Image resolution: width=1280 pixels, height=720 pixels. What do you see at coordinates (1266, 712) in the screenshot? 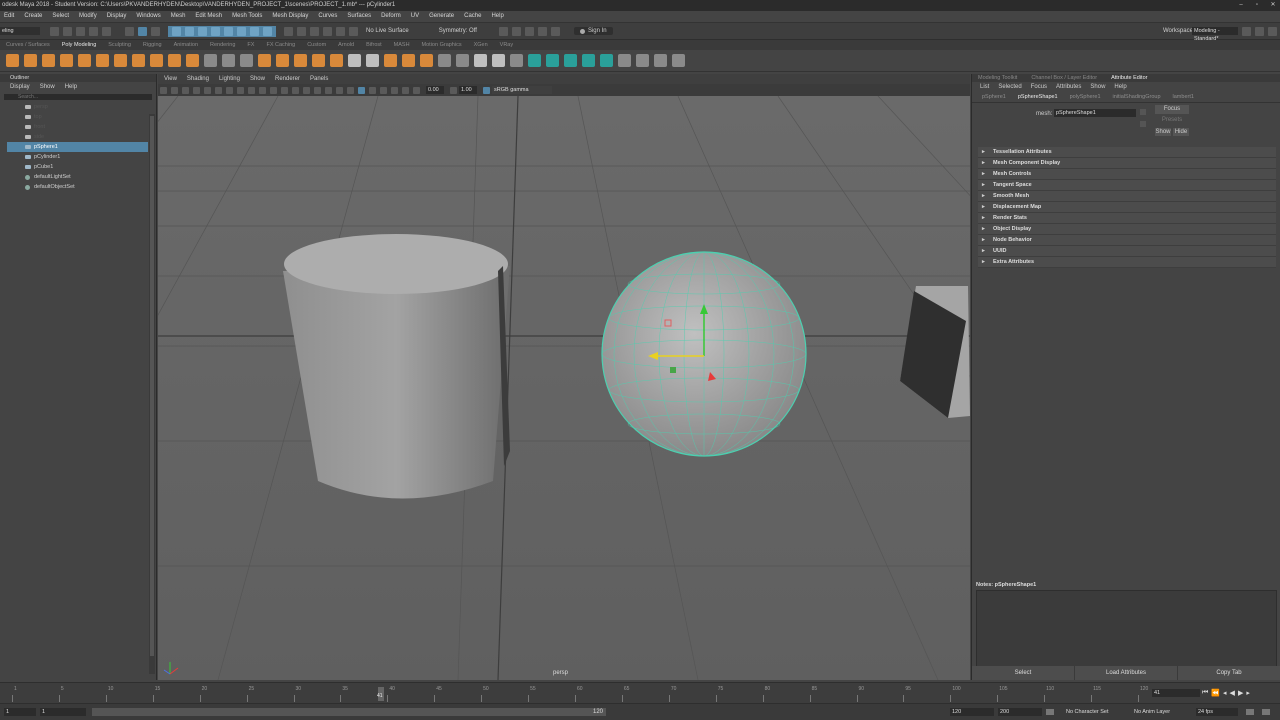
I see `preferences-icon` at bounding box center [1266, 712].